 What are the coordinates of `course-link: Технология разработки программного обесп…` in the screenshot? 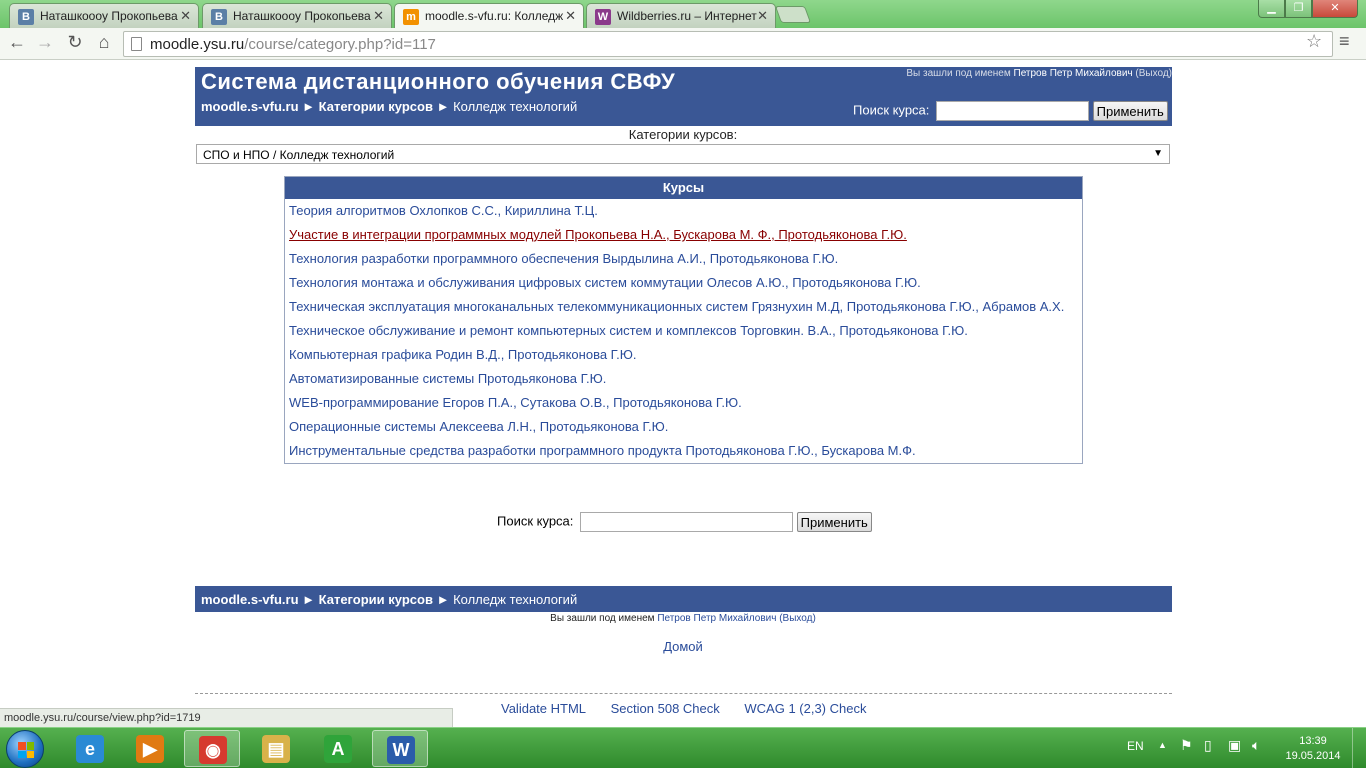 It's located at (563, 258).